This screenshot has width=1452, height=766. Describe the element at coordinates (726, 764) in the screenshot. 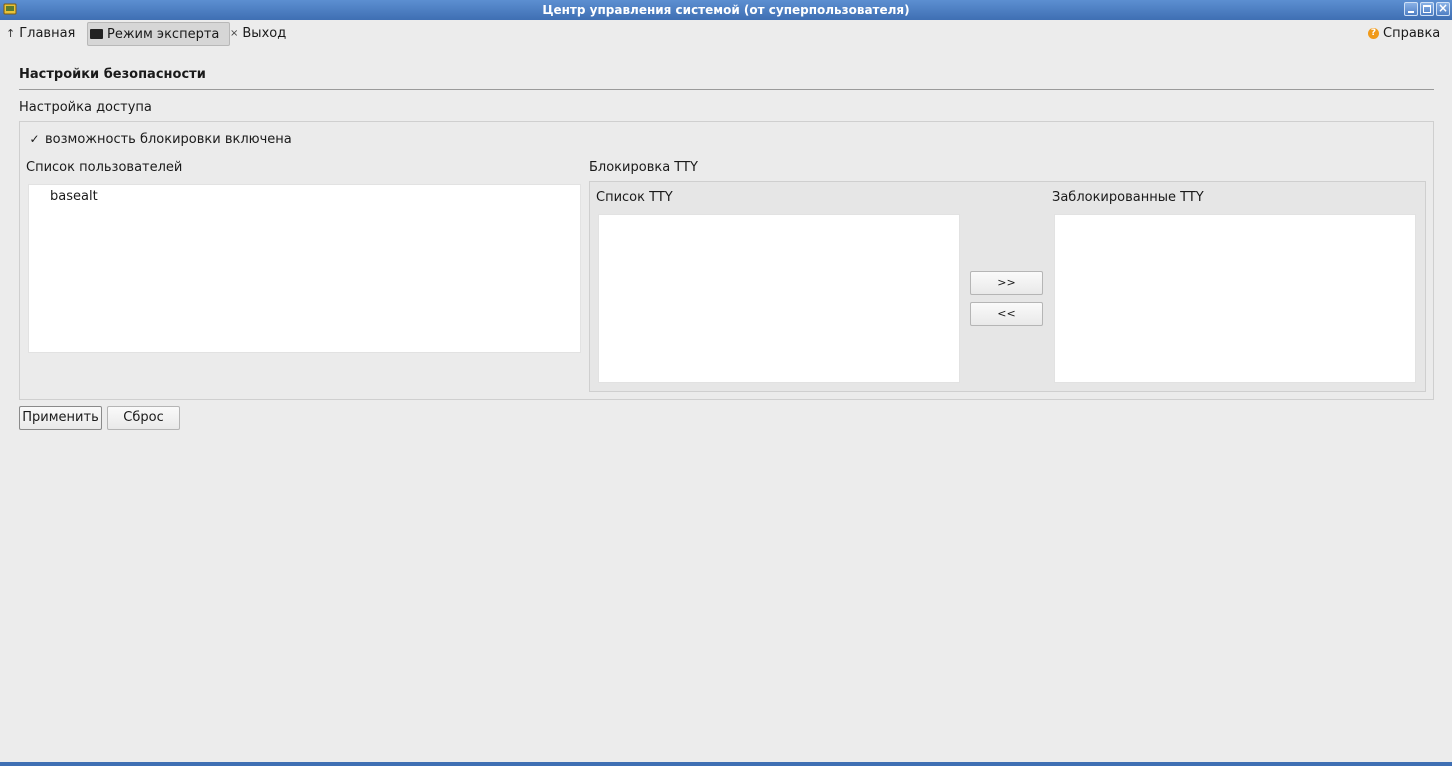

I see `window-bottom-border` at that location.